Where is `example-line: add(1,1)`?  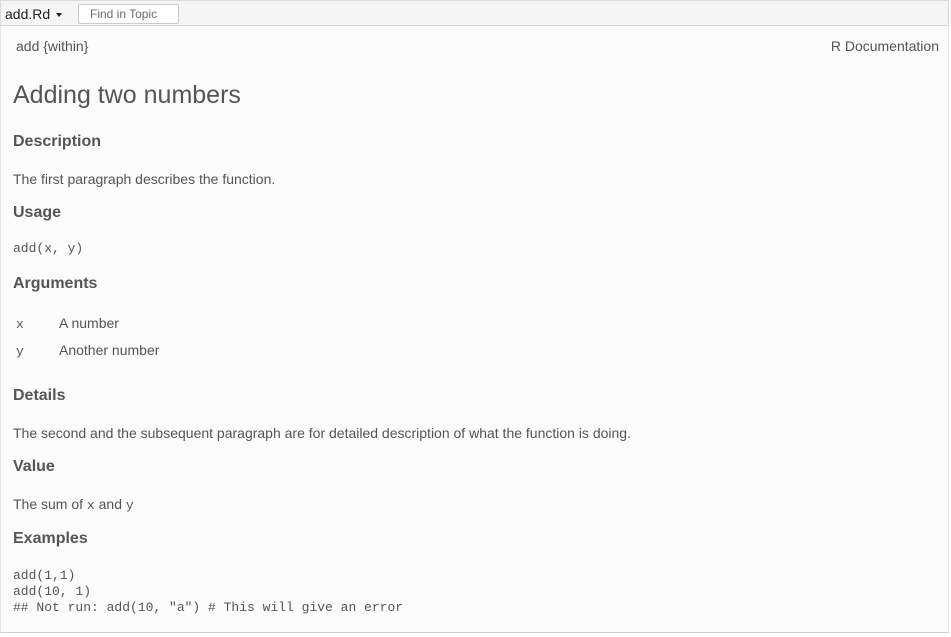
example-line: add(1,1) is located at coordinates (44, 575).